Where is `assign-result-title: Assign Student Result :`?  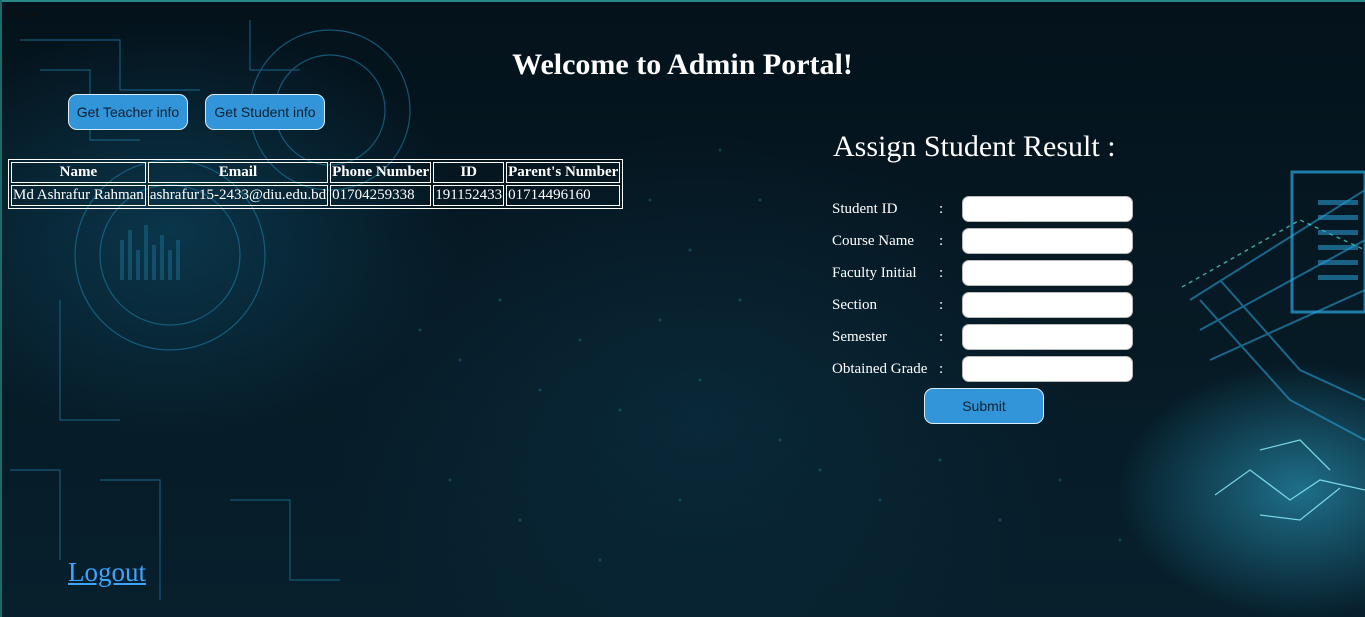 assign-result-title: Assign Student Result : is located at coordinates (974, 146).